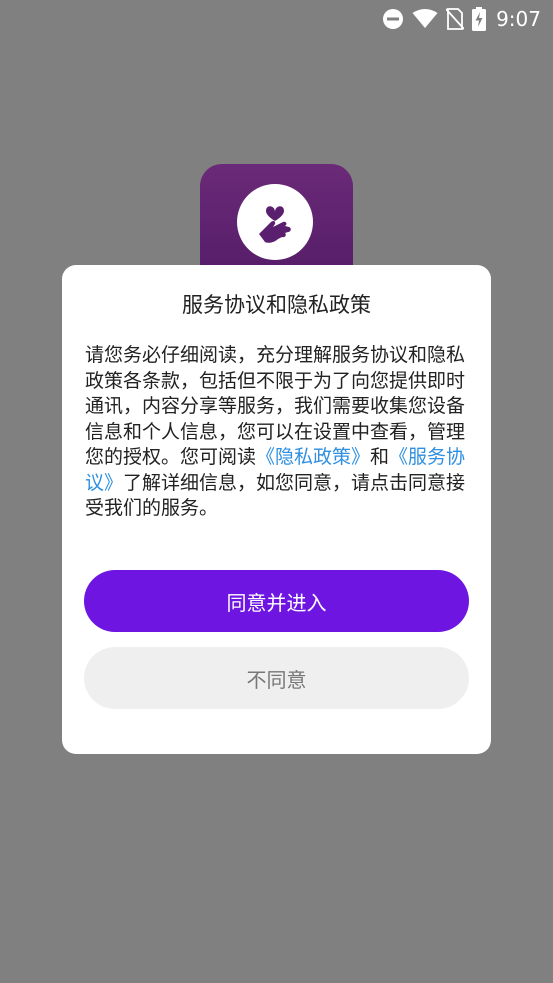  I want to click on battery-charging-icon, so click(479, 19).